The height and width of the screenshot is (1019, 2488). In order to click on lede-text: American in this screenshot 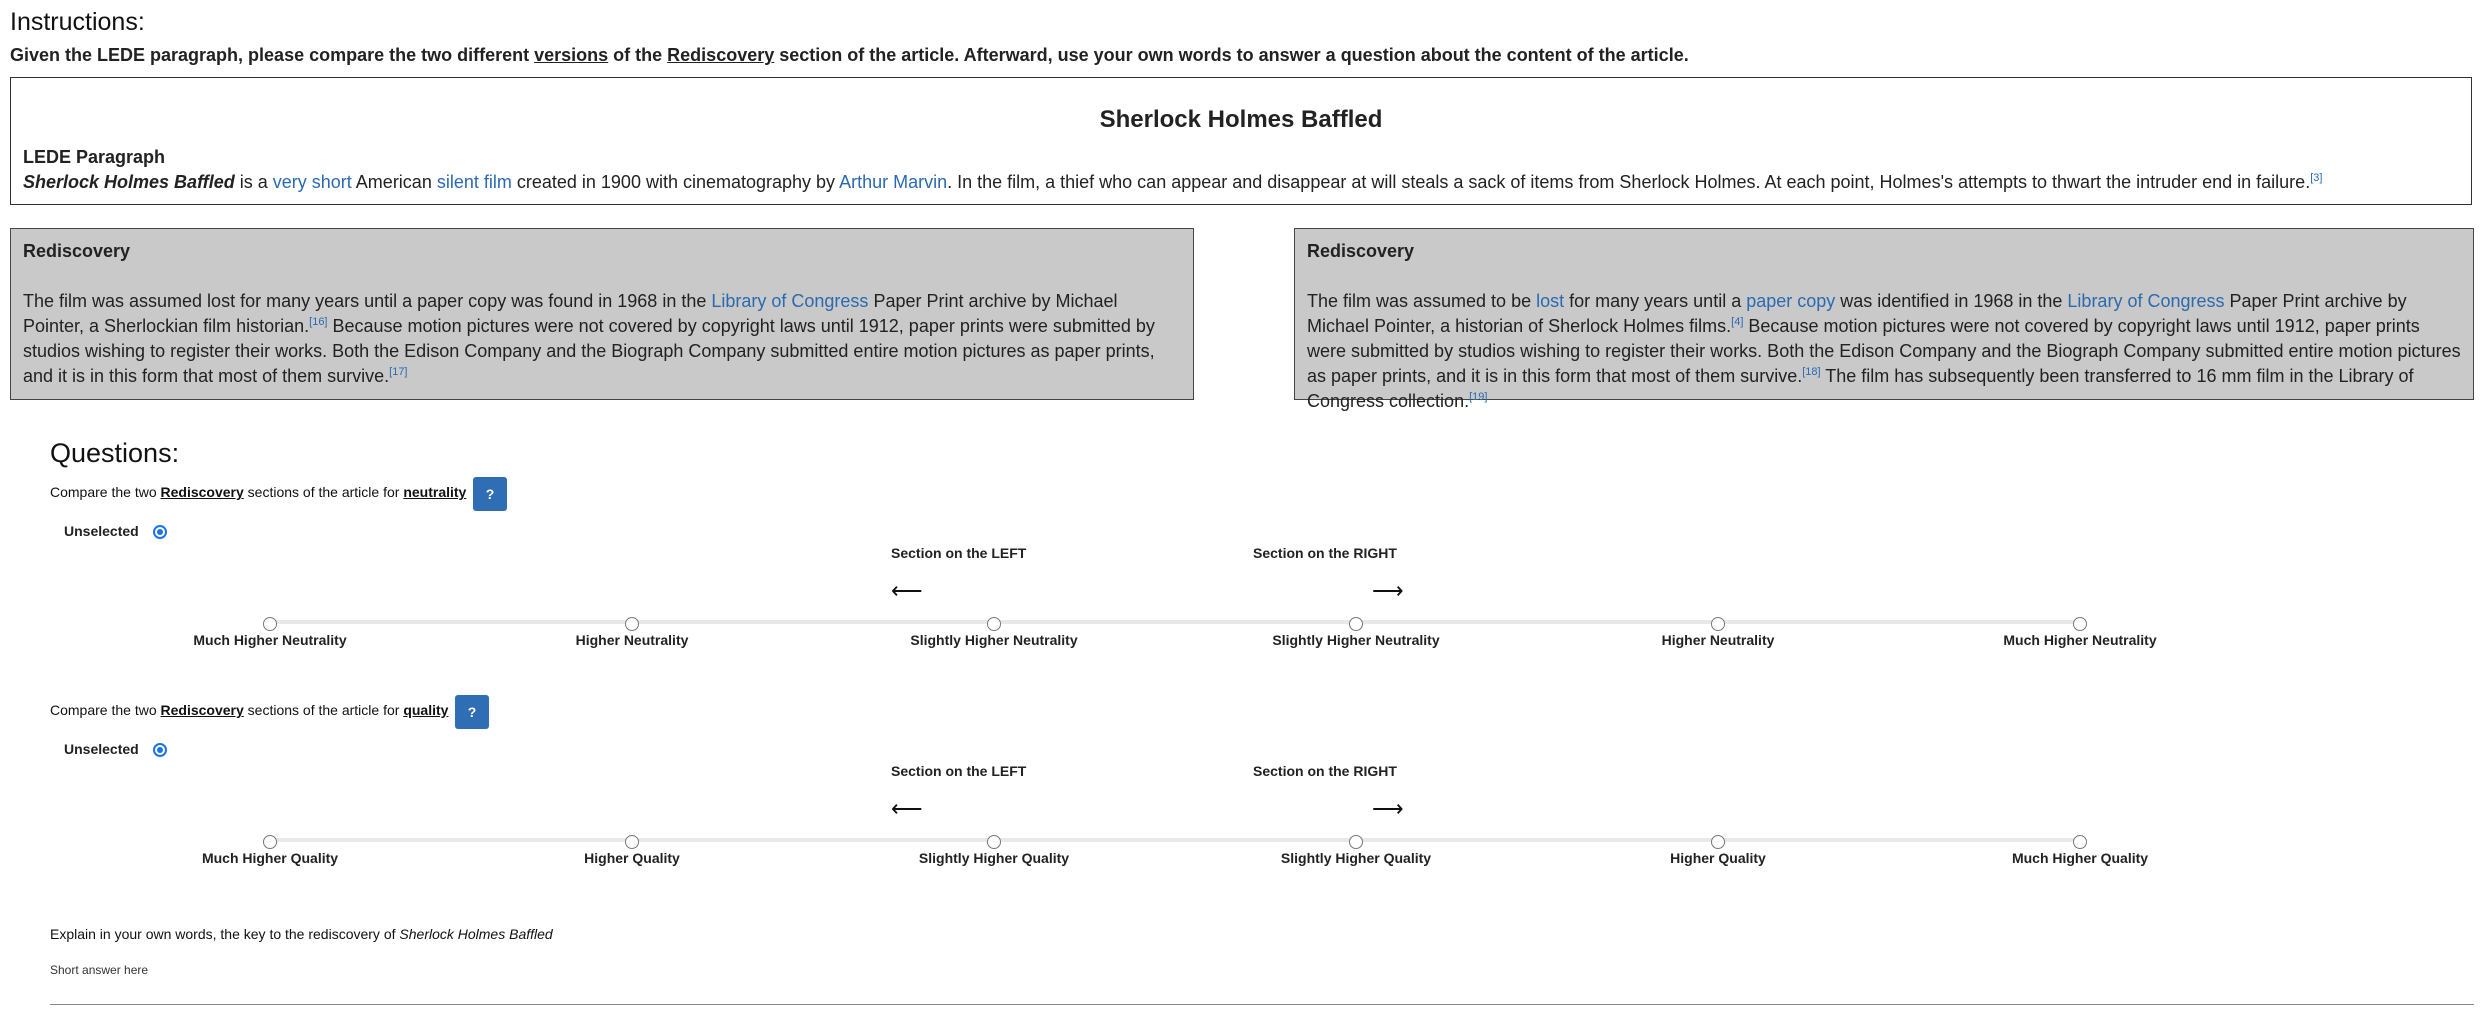, I will do `click(394, 182)`.